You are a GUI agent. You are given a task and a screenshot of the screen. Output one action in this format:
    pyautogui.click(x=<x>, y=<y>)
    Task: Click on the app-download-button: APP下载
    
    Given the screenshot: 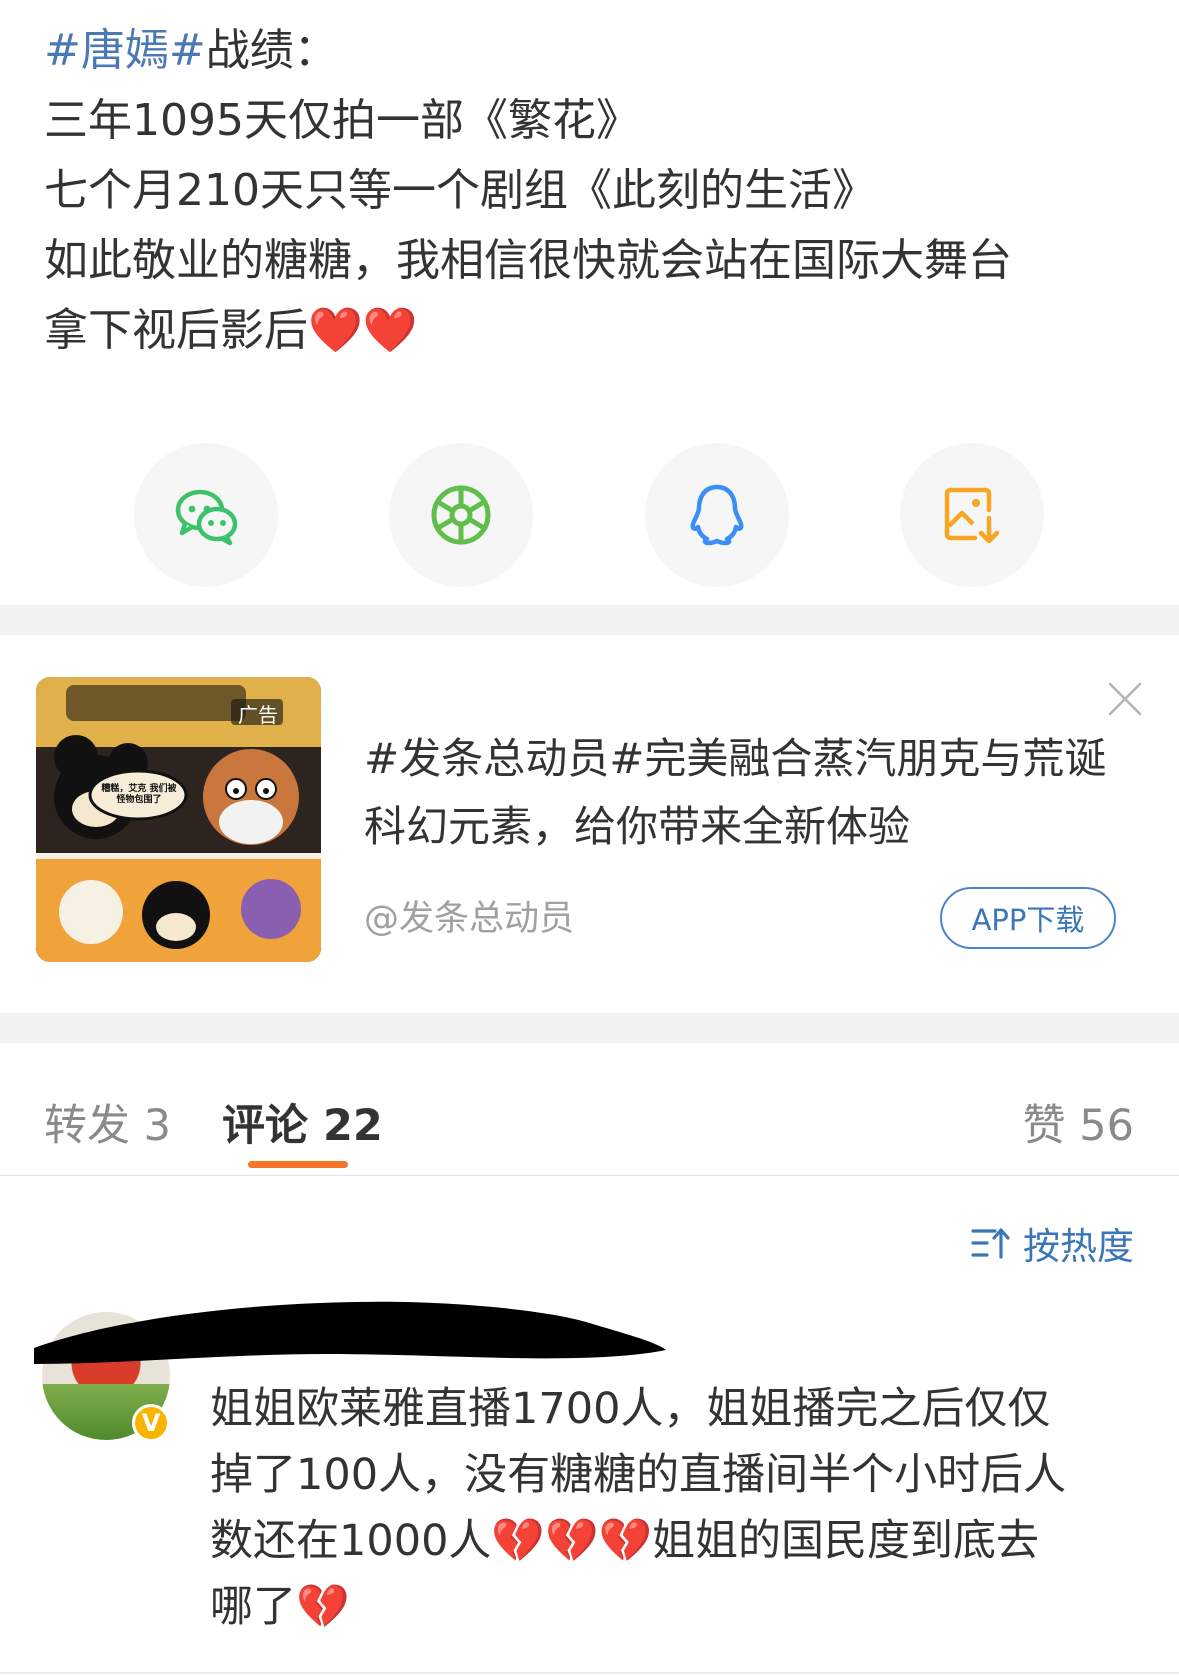 What is the action you would take?
    pyautogui.click(x=1028, y=918)
    